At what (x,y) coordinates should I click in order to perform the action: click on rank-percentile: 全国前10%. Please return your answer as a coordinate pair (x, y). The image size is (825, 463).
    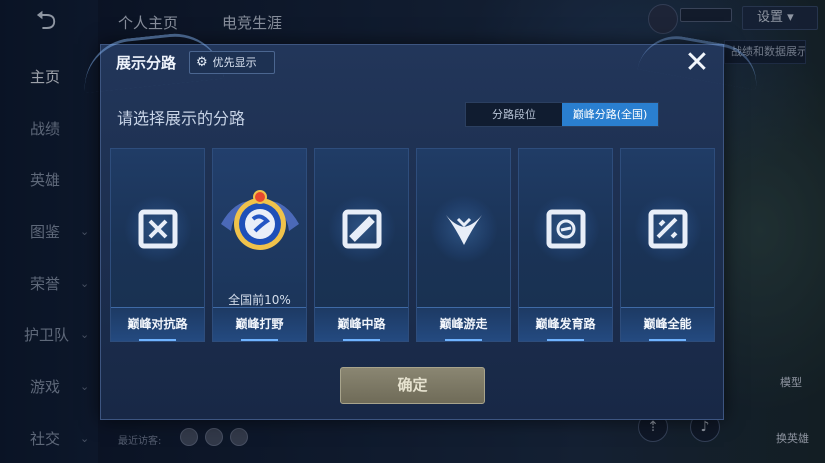
    Looking at the image, I should click on (259, 300).